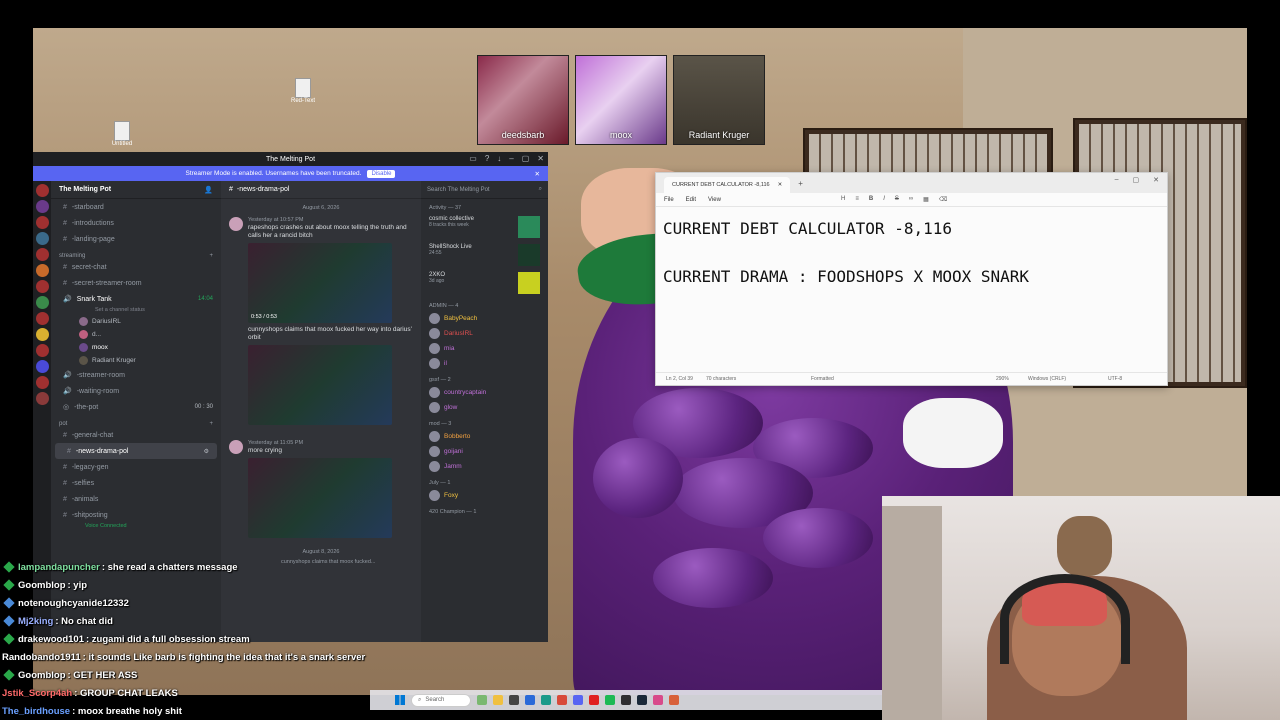 The height and width of the screenshot is (720, 1280). Describe the element at coordinates (136, 207) in the screenshot. I see `channel-item: # -starboard` at that location.